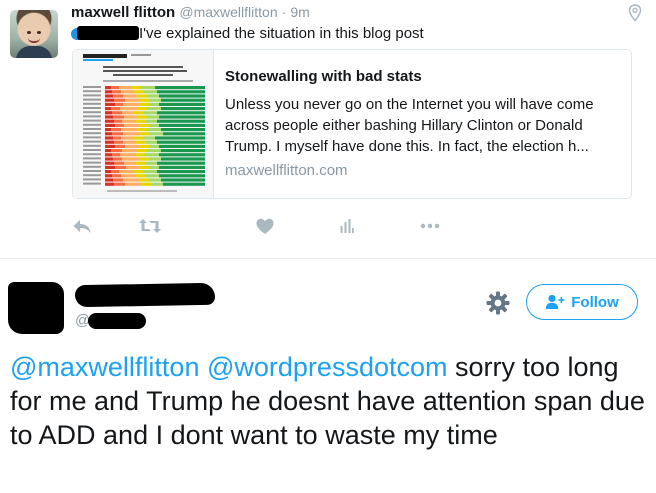  What do you see at coordinates (39, 32) in the screenshot?
I see `avatar-eye-right` at bounding box center [39, 32].